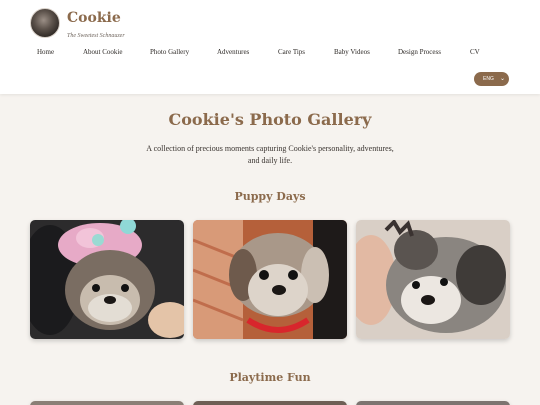 The height and width of the screenshot is (405, 540). What do you see at coordinates (96, 36) in the screenshot?
I see `site-tagline: The Sweetest Schnauzer` at bounding box center [96, 36].